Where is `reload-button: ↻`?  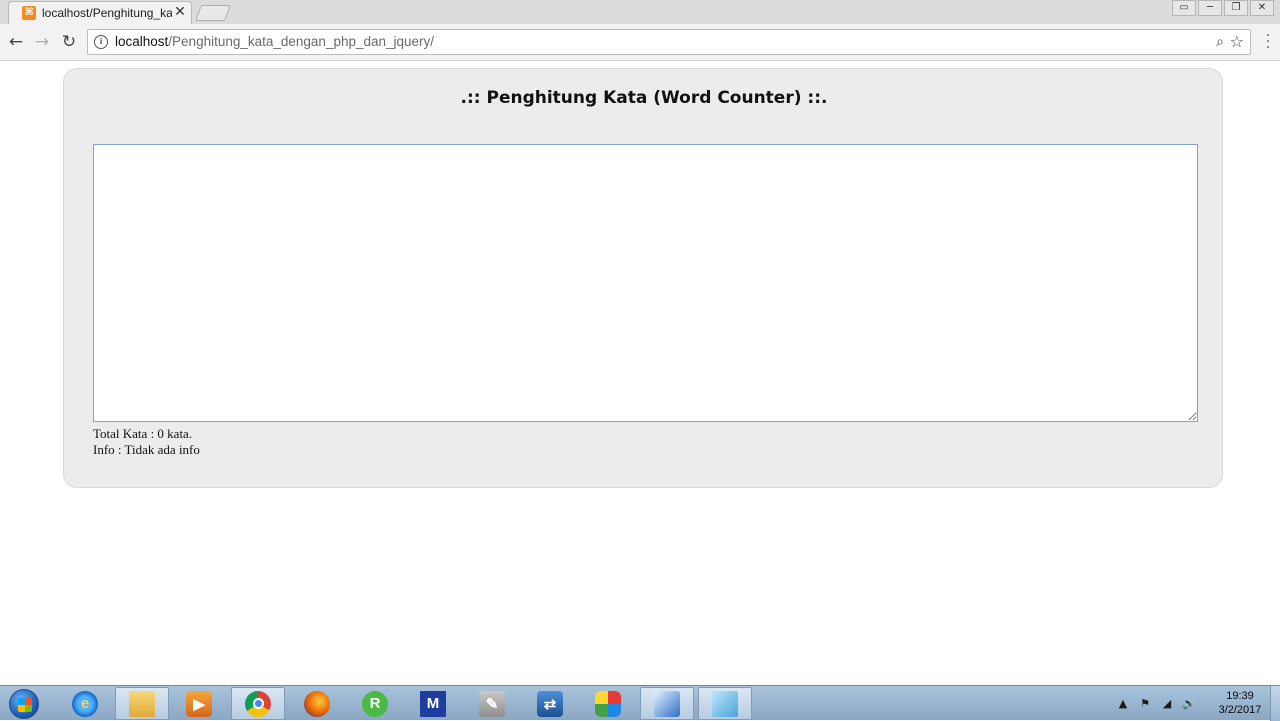
reload-button: ↻ is located at coordinates (69, 42).